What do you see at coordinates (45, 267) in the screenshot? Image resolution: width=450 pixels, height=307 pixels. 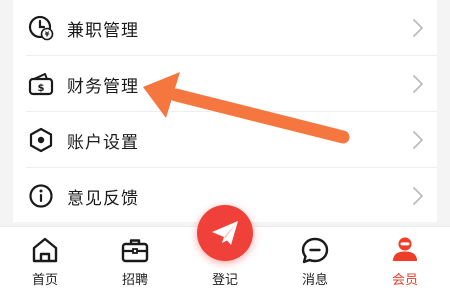 I see `tab-home: 首页` at bounding box center [45, 267].